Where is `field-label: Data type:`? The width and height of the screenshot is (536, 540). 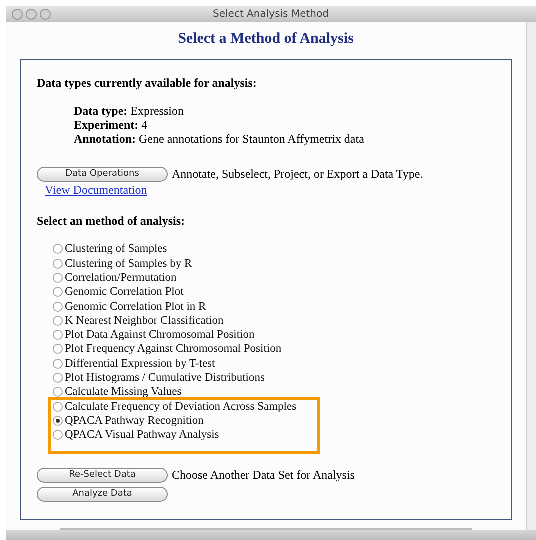
field-label: Data type: is located at coordinates (101, 111).